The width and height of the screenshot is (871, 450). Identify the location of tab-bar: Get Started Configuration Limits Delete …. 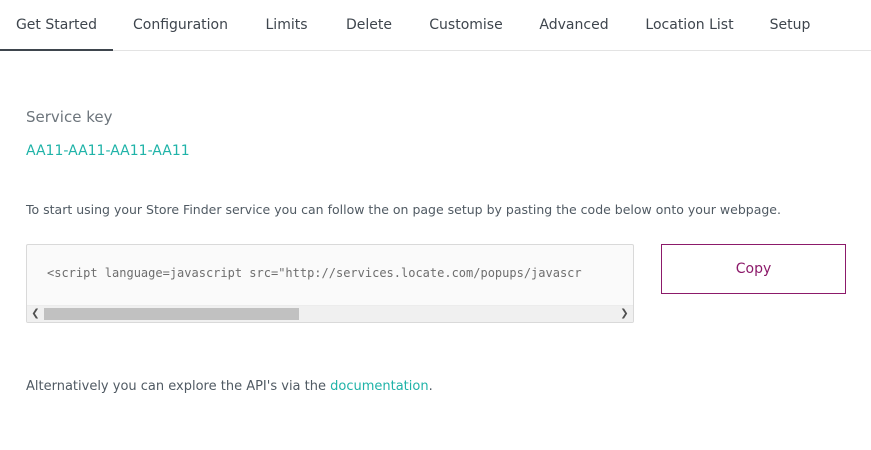
(435, 25).